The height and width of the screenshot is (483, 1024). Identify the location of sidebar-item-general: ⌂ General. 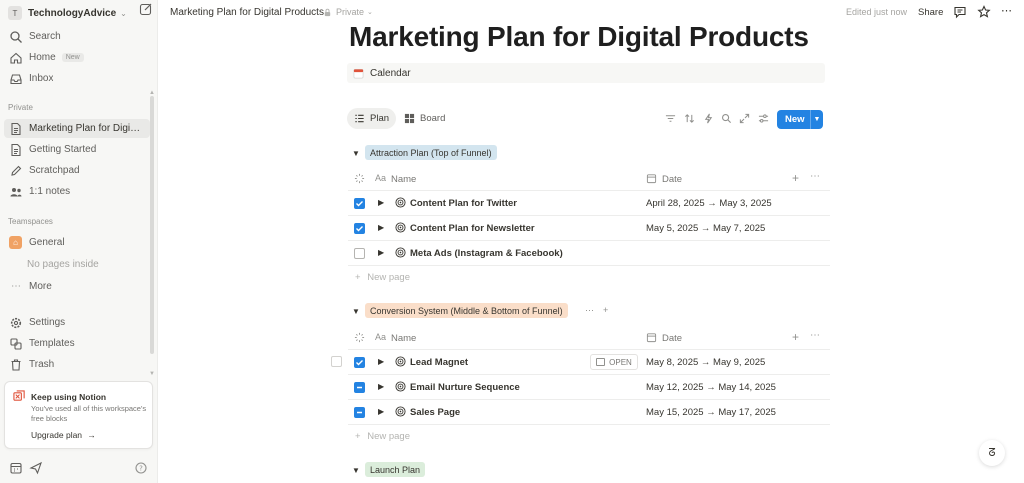
(77, 242).